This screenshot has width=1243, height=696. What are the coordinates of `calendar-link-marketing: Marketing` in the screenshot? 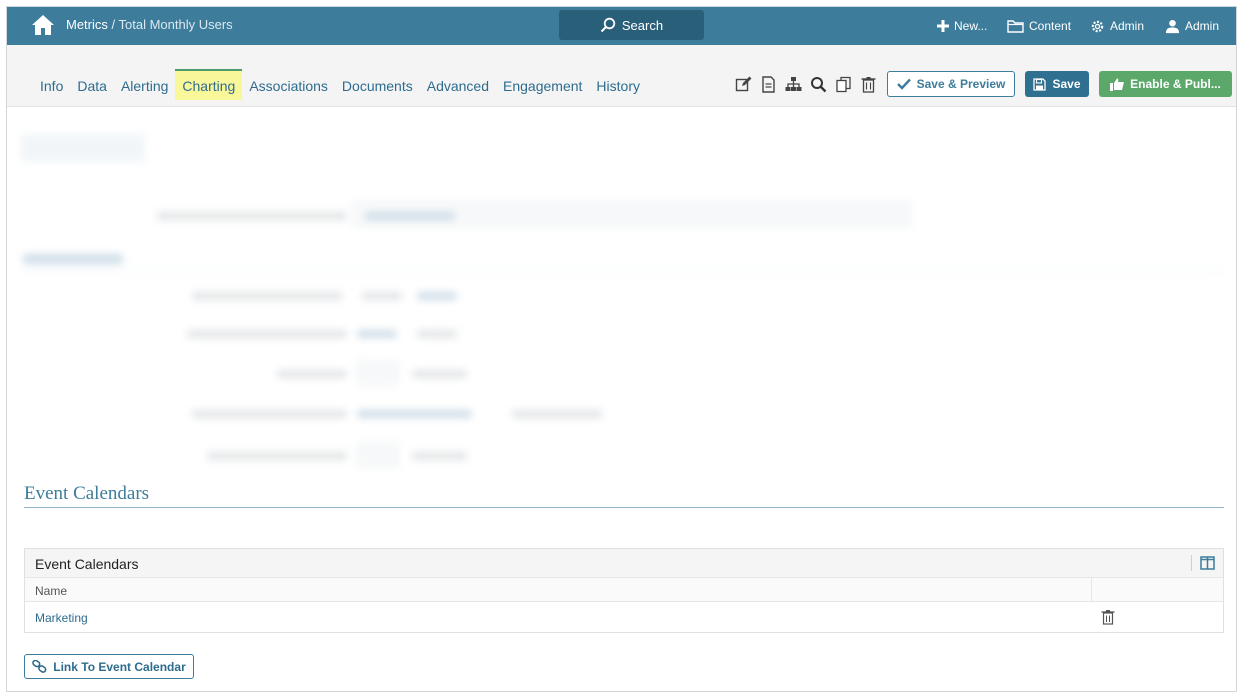 It's located at (61, 618).